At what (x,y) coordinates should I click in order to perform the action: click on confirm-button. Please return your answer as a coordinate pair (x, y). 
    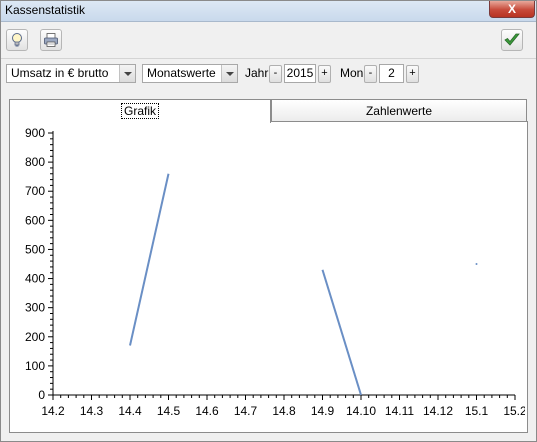
    Looking at the image, I should click on (512, 40).